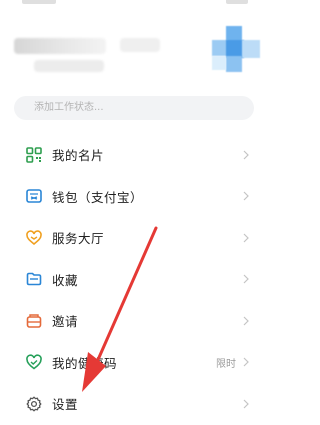 This screenshot has height=425, width=320. What do you see at coordinates (85, 363) in the screenshot?
I see `menu-item-label: 我的健康码` at bounding box center [85, 363].